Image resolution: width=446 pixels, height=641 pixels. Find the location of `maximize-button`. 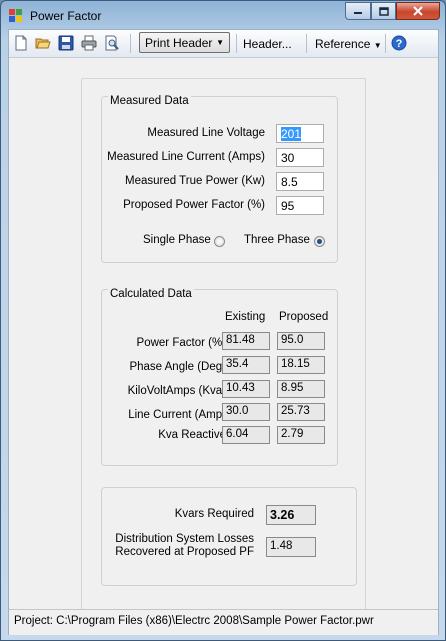

maximize-button is located at coordinates (383, 11).